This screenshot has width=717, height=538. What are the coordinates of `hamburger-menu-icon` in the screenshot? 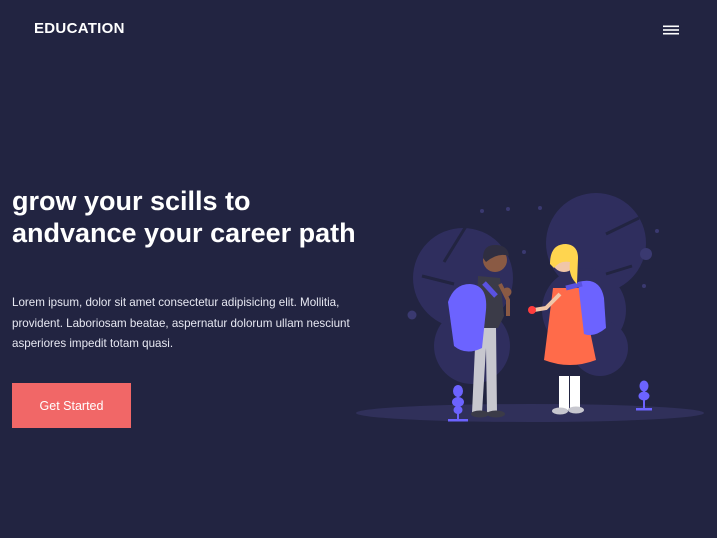 It's located at (671, 30).